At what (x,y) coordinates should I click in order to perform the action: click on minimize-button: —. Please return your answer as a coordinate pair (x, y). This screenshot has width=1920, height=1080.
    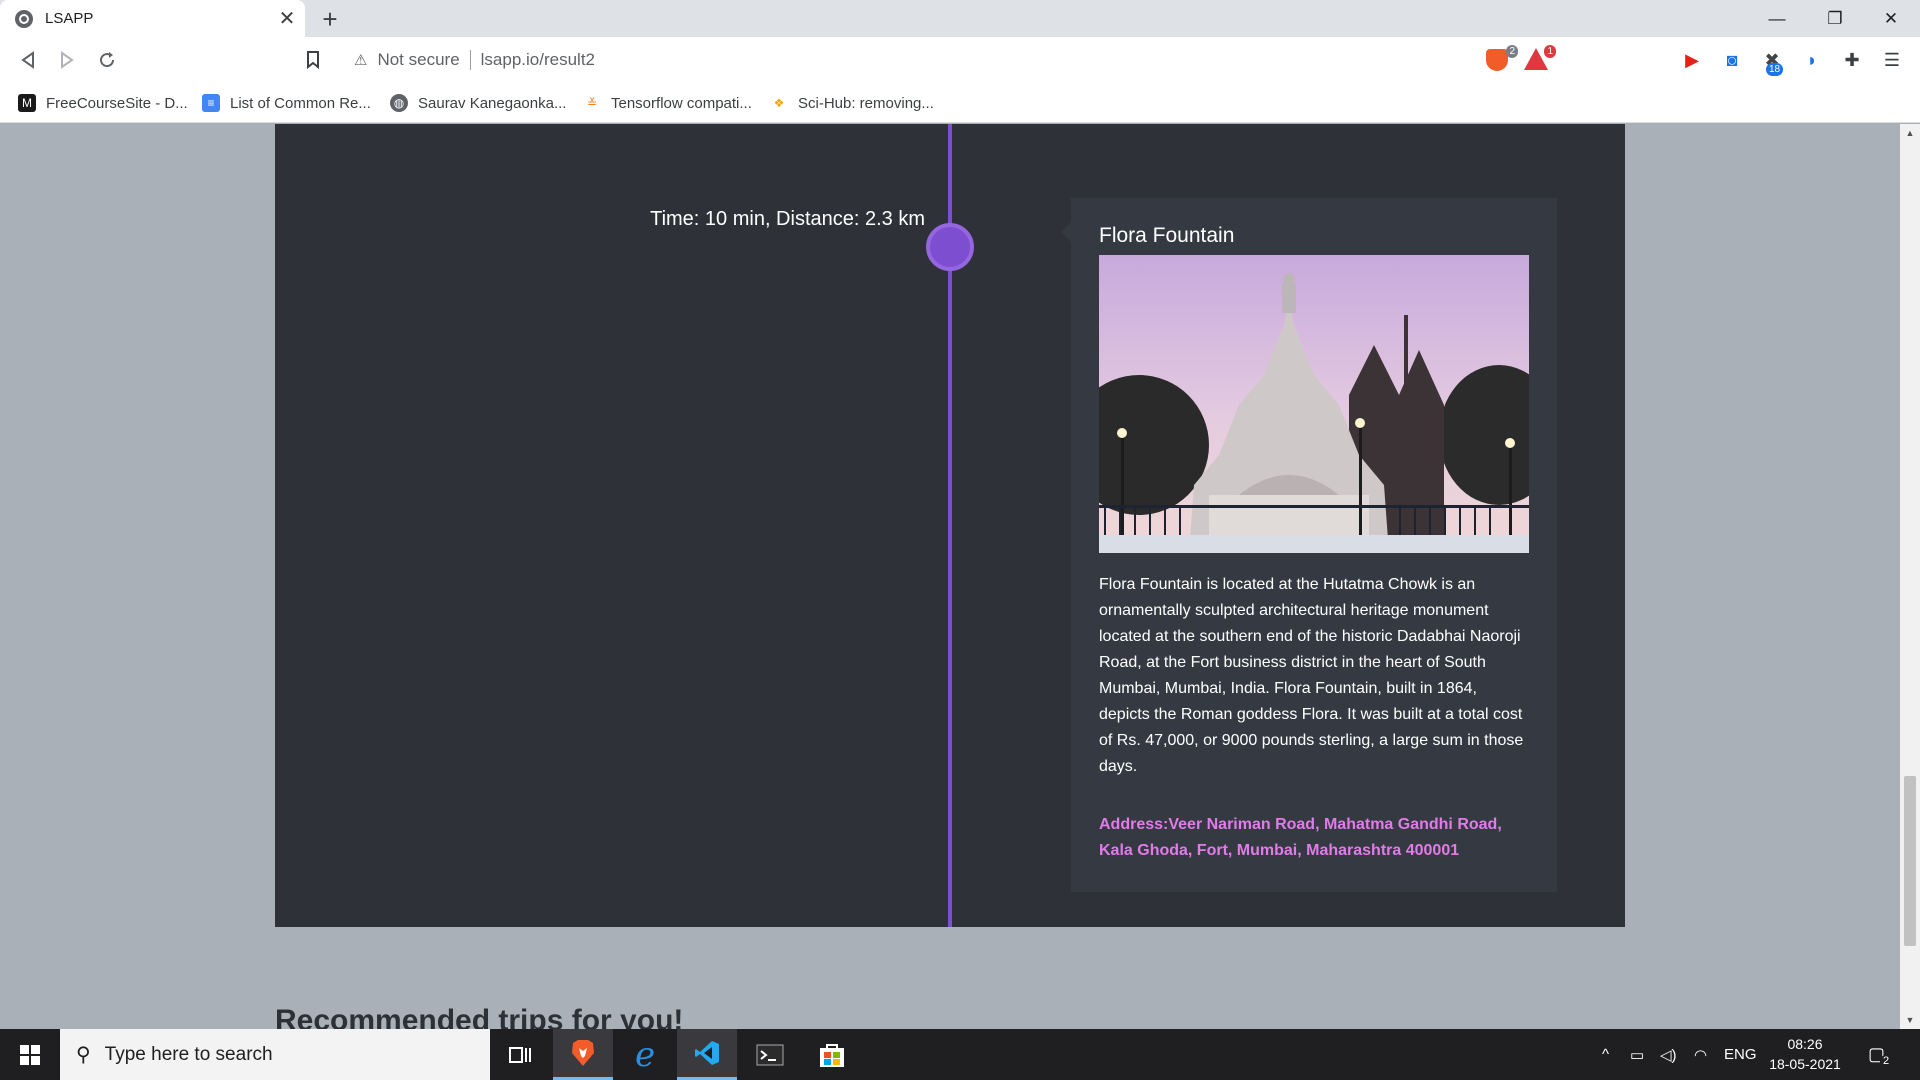
    Looking at the image, I should click on (1777, 18).